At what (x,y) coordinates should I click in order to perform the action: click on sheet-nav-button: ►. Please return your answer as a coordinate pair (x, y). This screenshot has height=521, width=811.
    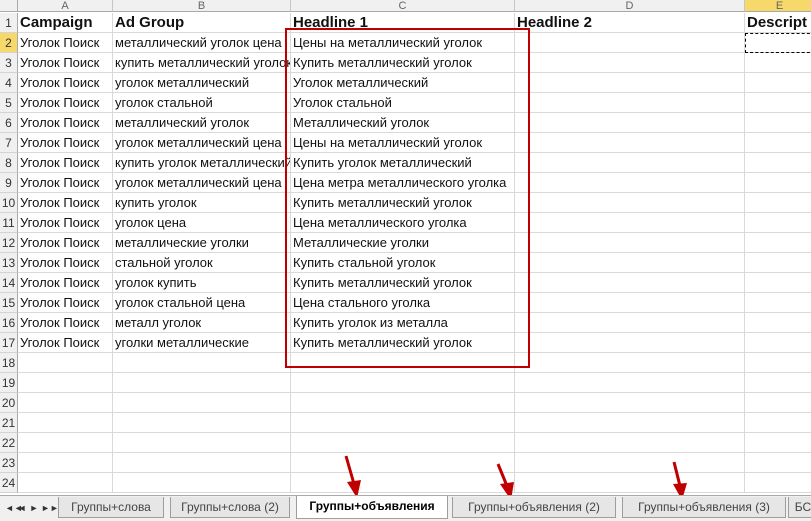
    Looking at the image, I should click on (34, 508).